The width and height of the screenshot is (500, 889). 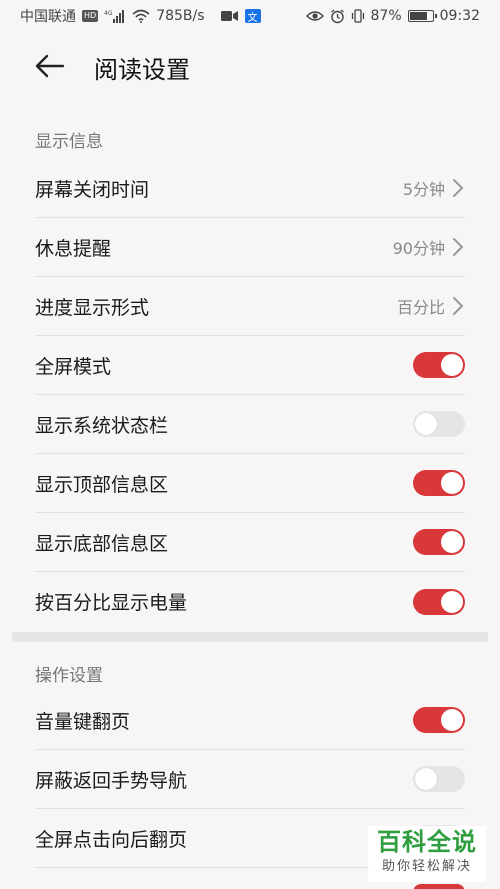 What do you see at coordinates (439, 720) in the screenshot?
I see `volume-key-paging-toggle` at bounding box center [439, 720].